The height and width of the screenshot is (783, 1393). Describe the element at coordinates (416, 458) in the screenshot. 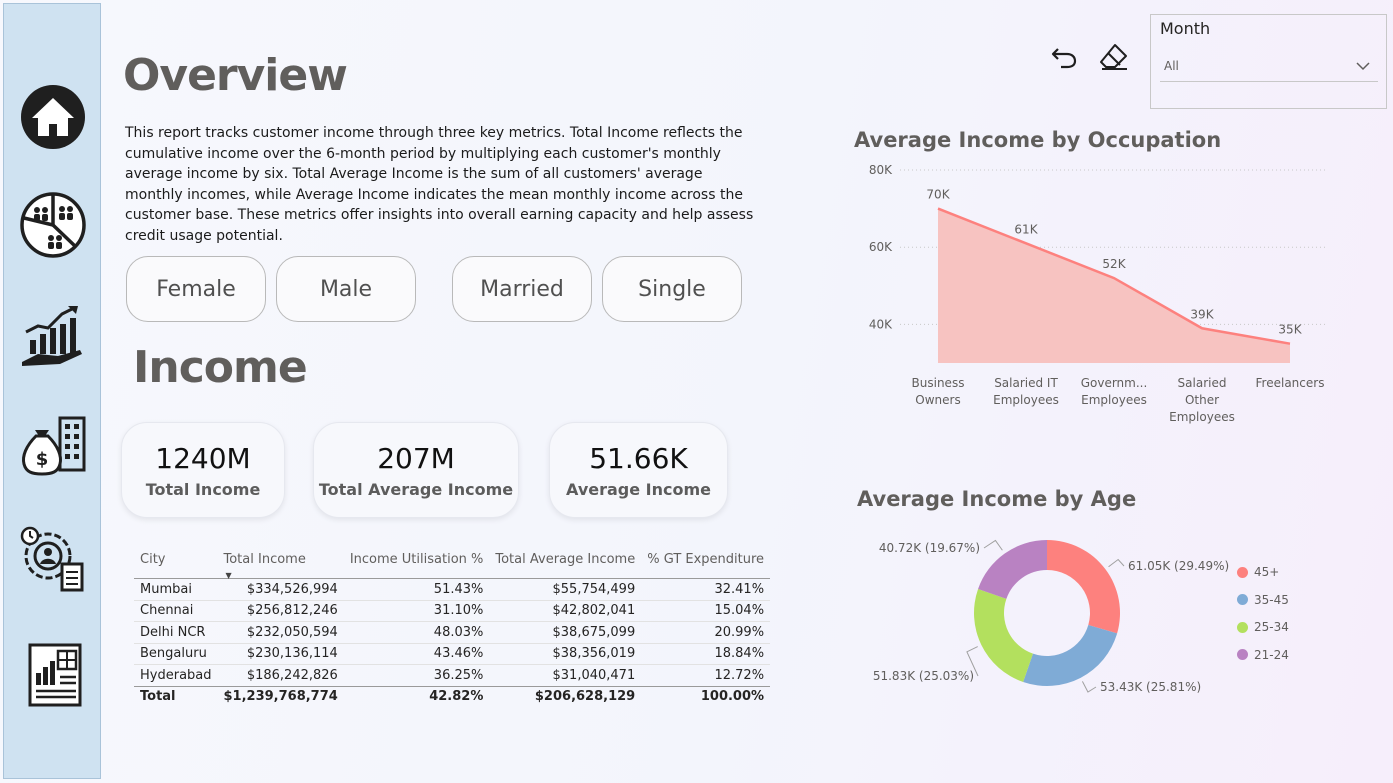

I see `kpi-value: 207M` at that location.